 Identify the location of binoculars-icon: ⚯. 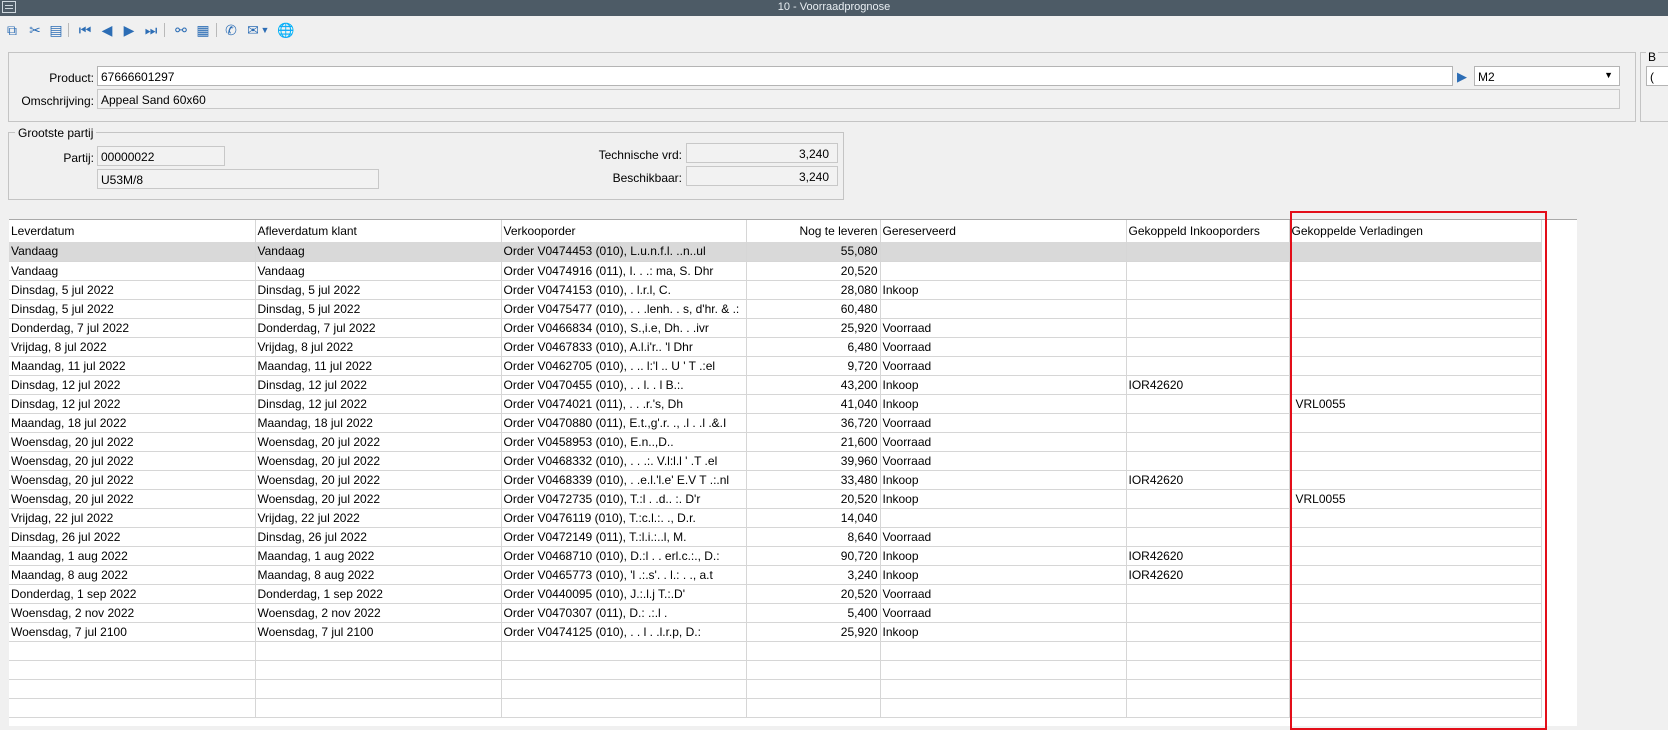
(181, 30).